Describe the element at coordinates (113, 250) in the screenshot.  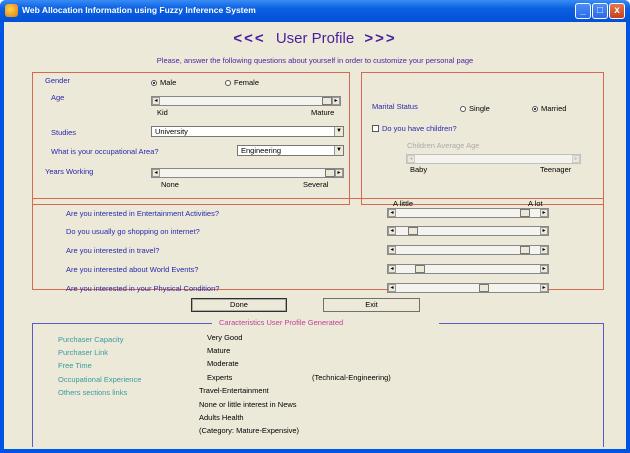
I see `interest-question-label: Are you interested in travel?` at that location.